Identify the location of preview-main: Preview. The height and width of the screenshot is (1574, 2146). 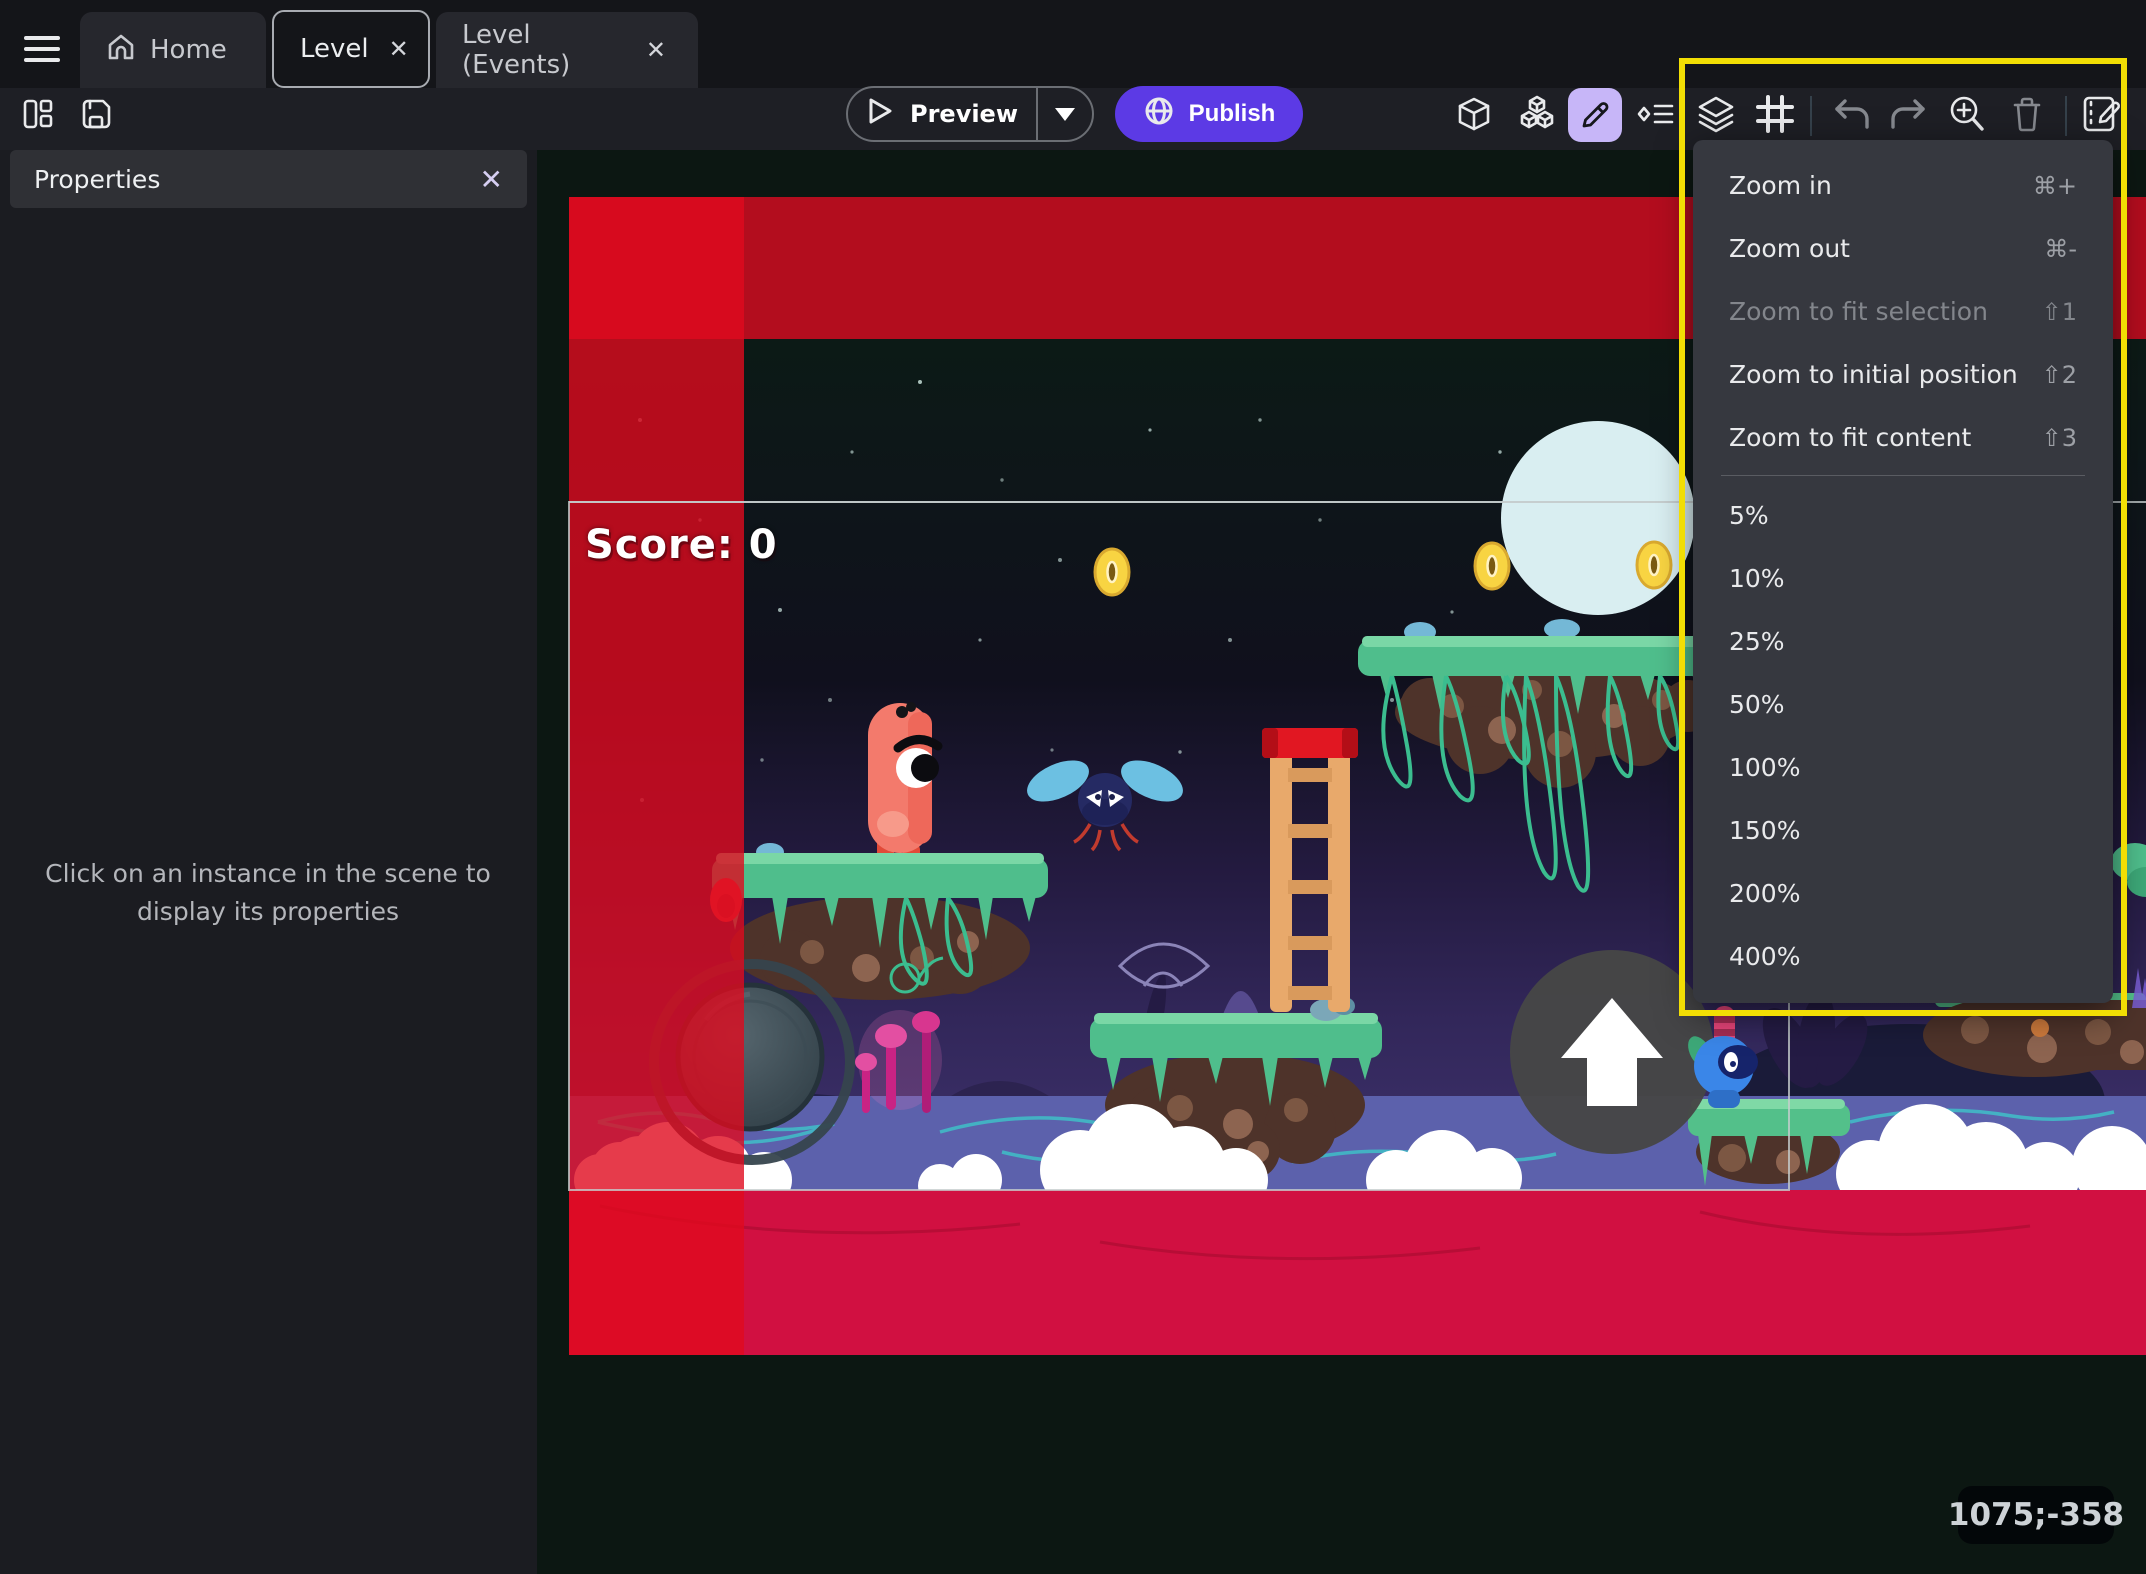
(942, 114).